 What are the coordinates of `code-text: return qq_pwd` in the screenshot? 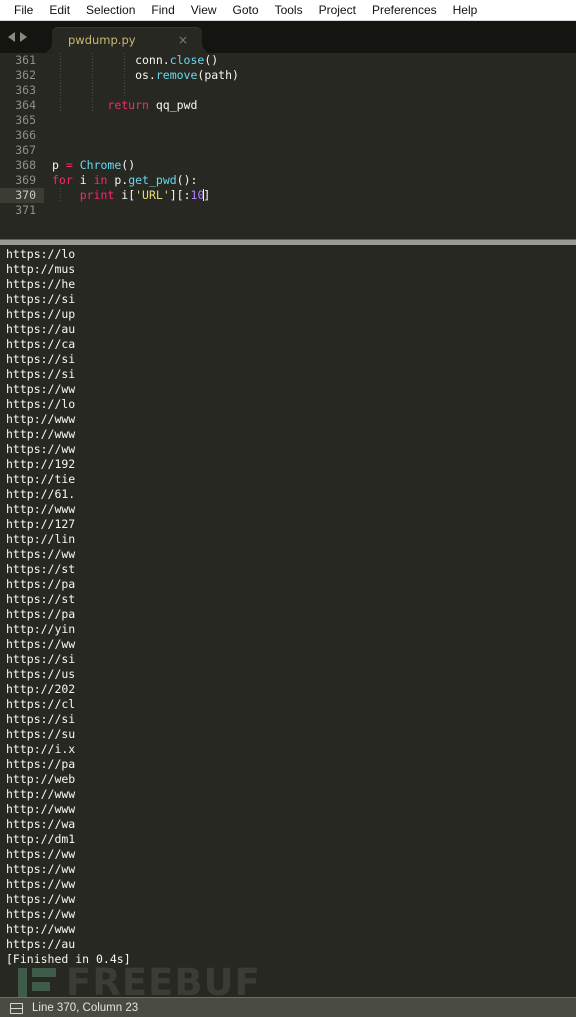 It's located at (120, 105).